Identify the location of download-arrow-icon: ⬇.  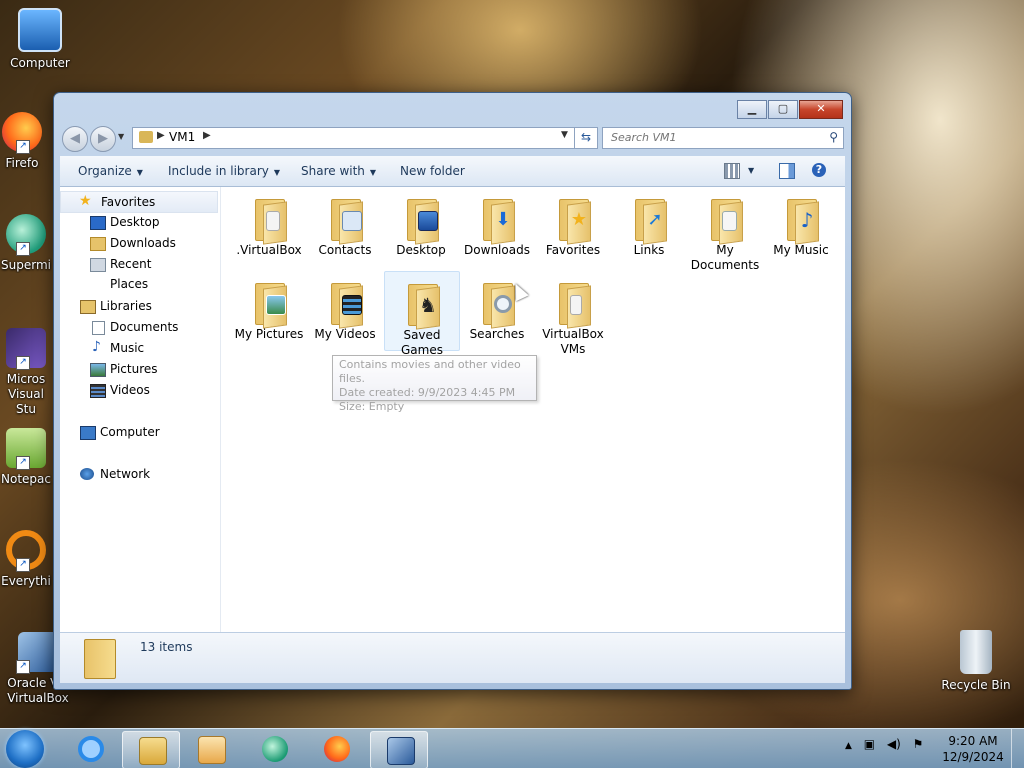
(503, 219).